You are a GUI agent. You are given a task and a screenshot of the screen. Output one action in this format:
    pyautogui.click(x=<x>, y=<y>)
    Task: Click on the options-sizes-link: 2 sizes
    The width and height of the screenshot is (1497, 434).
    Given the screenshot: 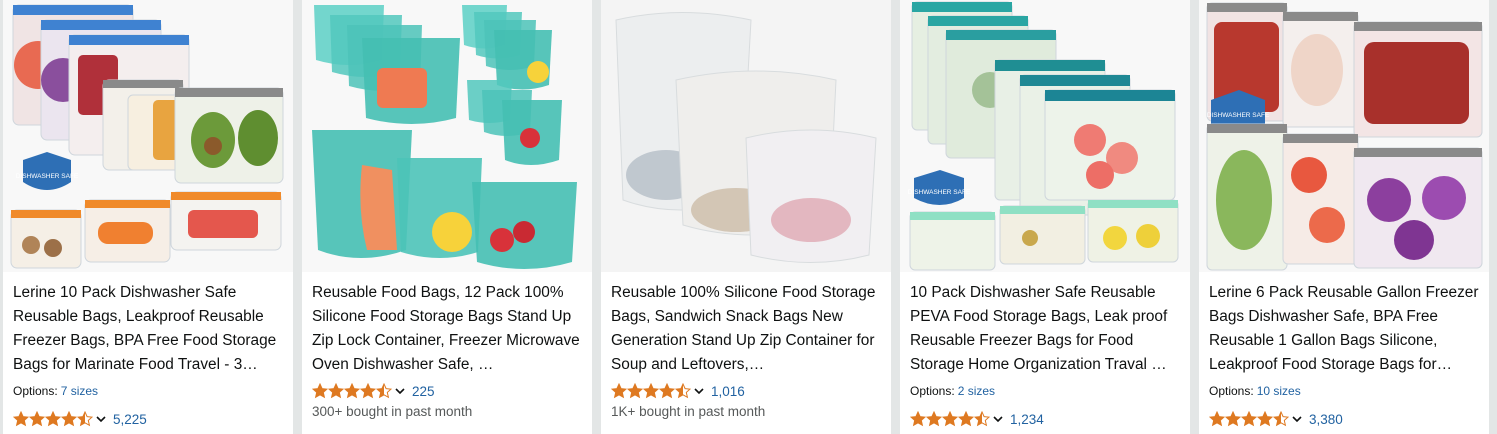 What is the action you would take?
    pyautogui.click(x=976, y=391)
    